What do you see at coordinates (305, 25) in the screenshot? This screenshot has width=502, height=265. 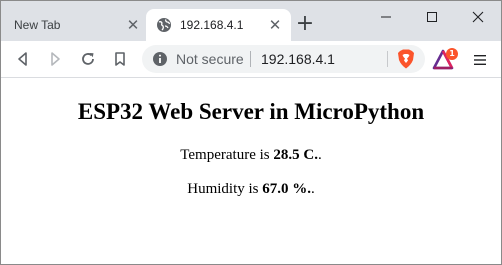 I see `new-tab-plus-icon: +` at bounding box center [305, 25].